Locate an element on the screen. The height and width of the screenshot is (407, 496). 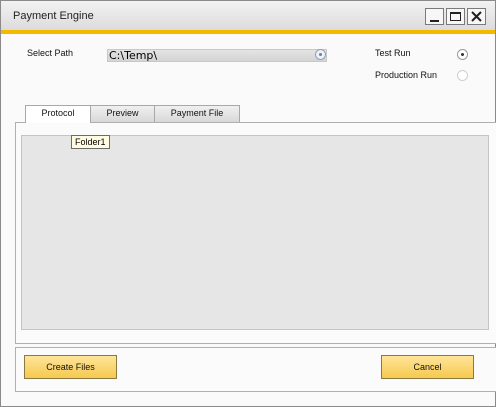
window-title: Payment Engine is located at coordinates (53, 16).